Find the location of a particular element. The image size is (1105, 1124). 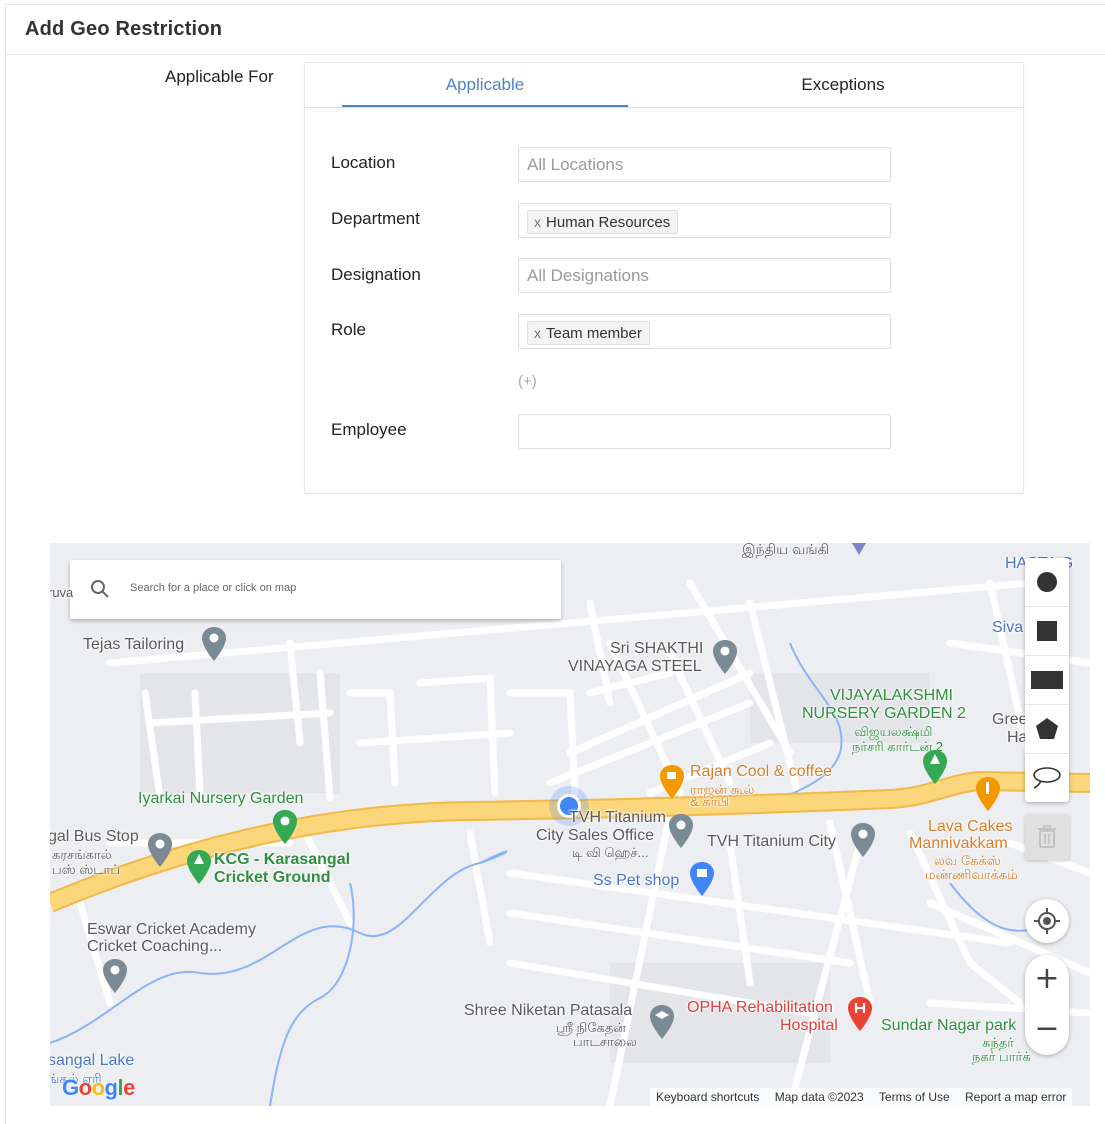

draw-polygon-button is located at coordinates (1047, 729).